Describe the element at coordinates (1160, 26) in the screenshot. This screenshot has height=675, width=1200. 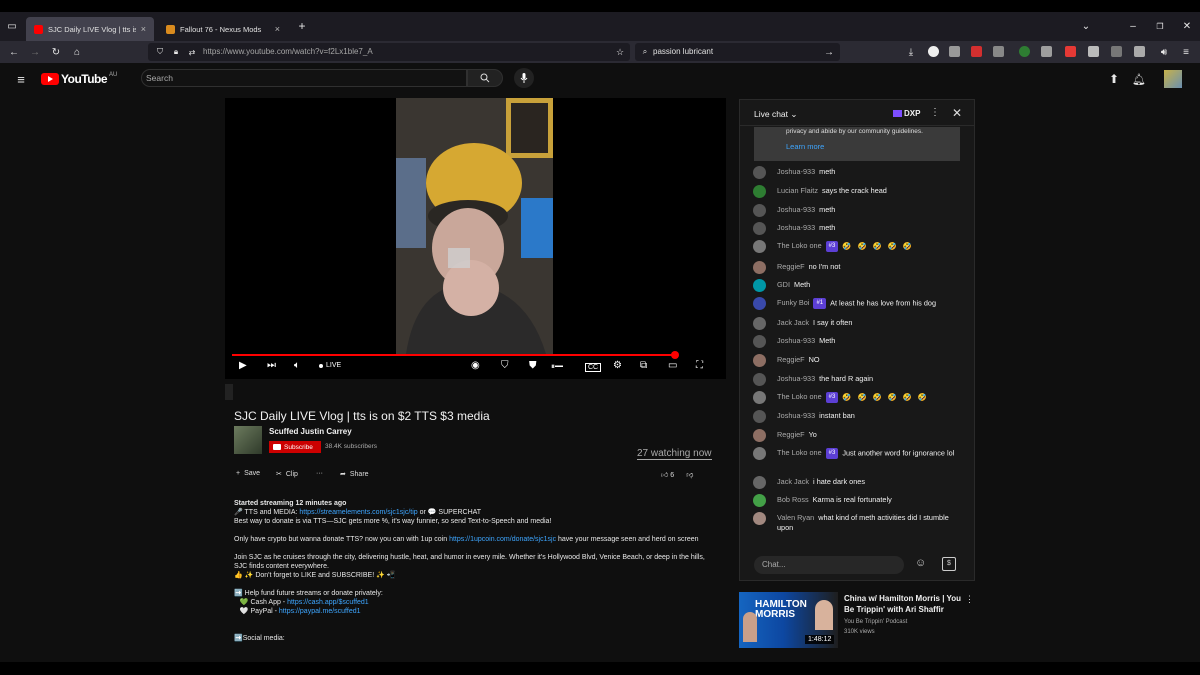
I see `restore-icon: ❐` at that location.